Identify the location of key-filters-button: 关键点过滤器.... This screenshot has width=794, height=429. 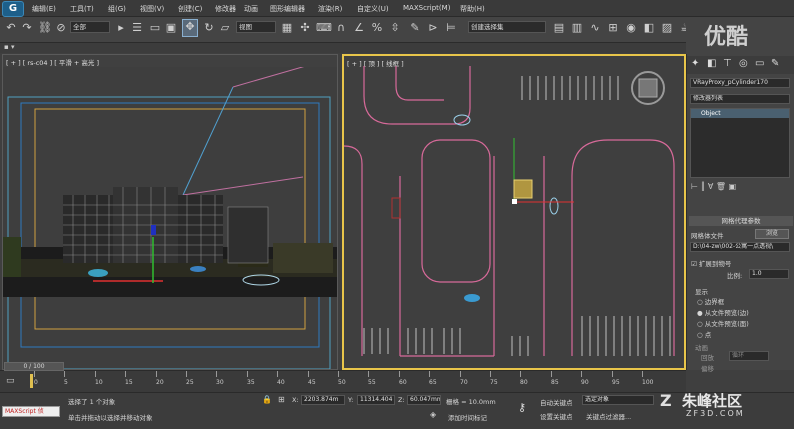
(608, 416).